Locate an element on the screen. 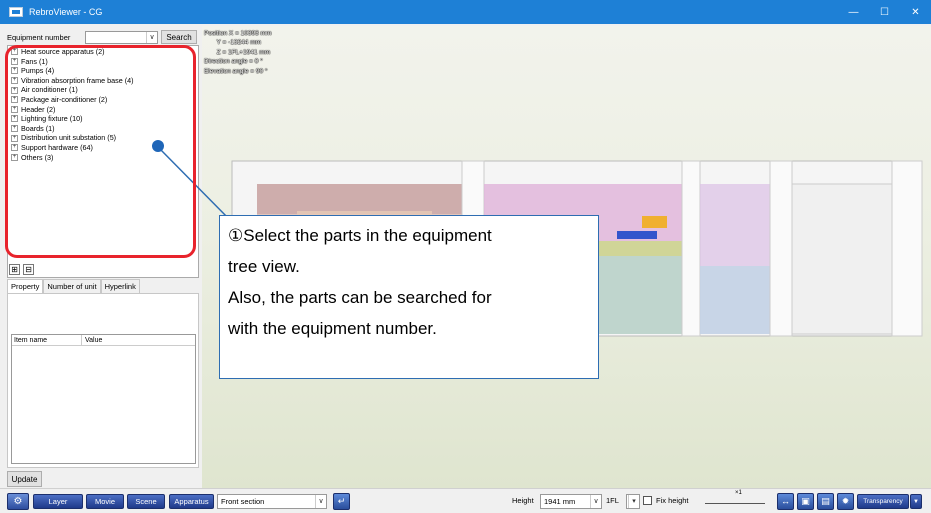 This screenshot has width=931, height=513. tree-item: + Others (3) is located at coordinates (103, 158).